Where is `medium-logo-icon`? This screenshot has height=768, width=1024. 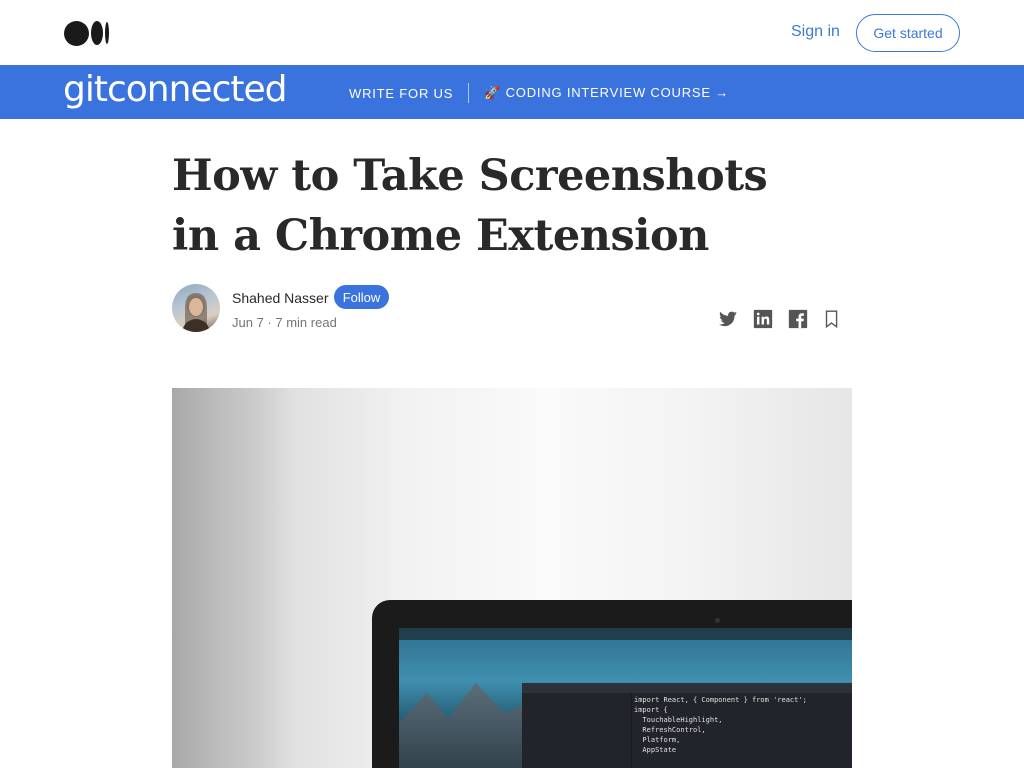
medium-logo-icon is located at coordinates (87, 33).